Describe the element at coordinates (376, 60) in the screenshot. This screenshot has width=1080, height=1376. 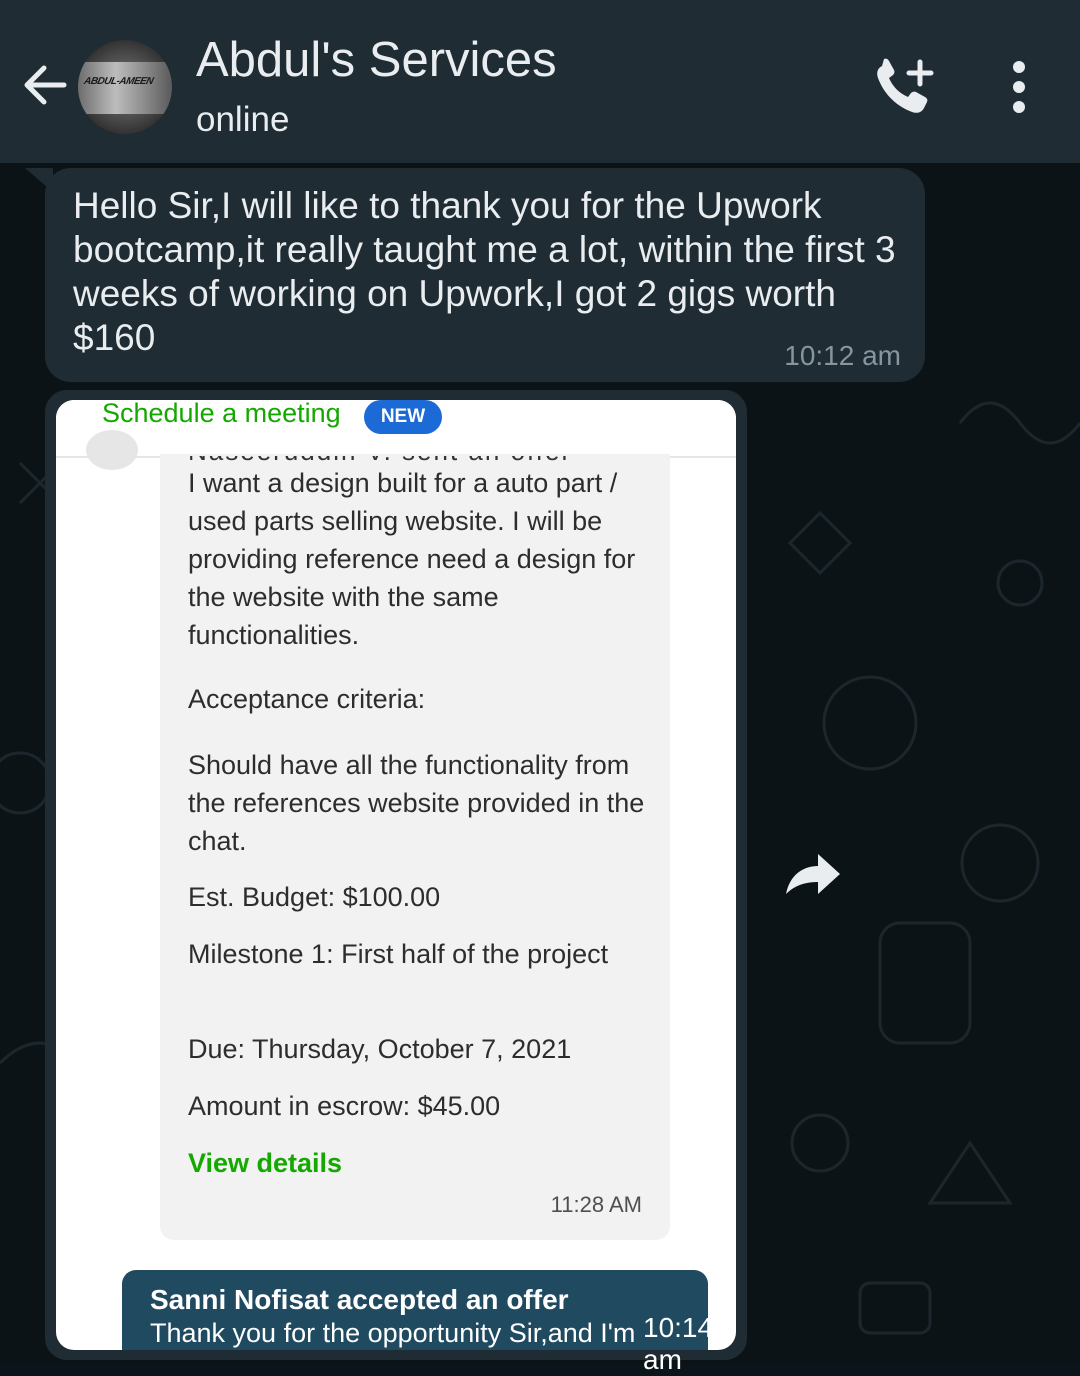
I see `contact-name: Abdul's Services` at that location.